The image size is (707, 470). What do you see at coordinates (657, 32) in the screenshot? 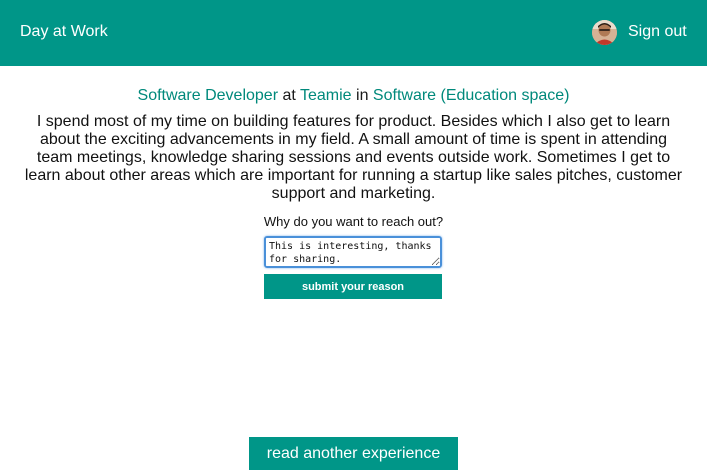
I see `sign-out-link: Sign out` at bounding box center [657, 32].